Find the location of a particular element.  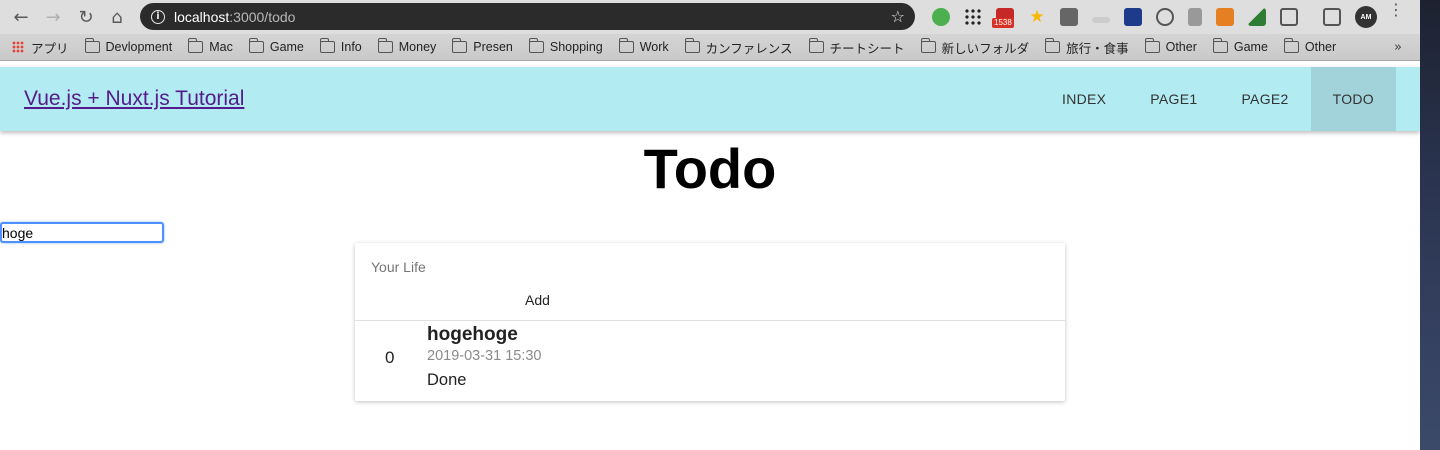

bookmark-item: Work is located at coordinates (643, 46).